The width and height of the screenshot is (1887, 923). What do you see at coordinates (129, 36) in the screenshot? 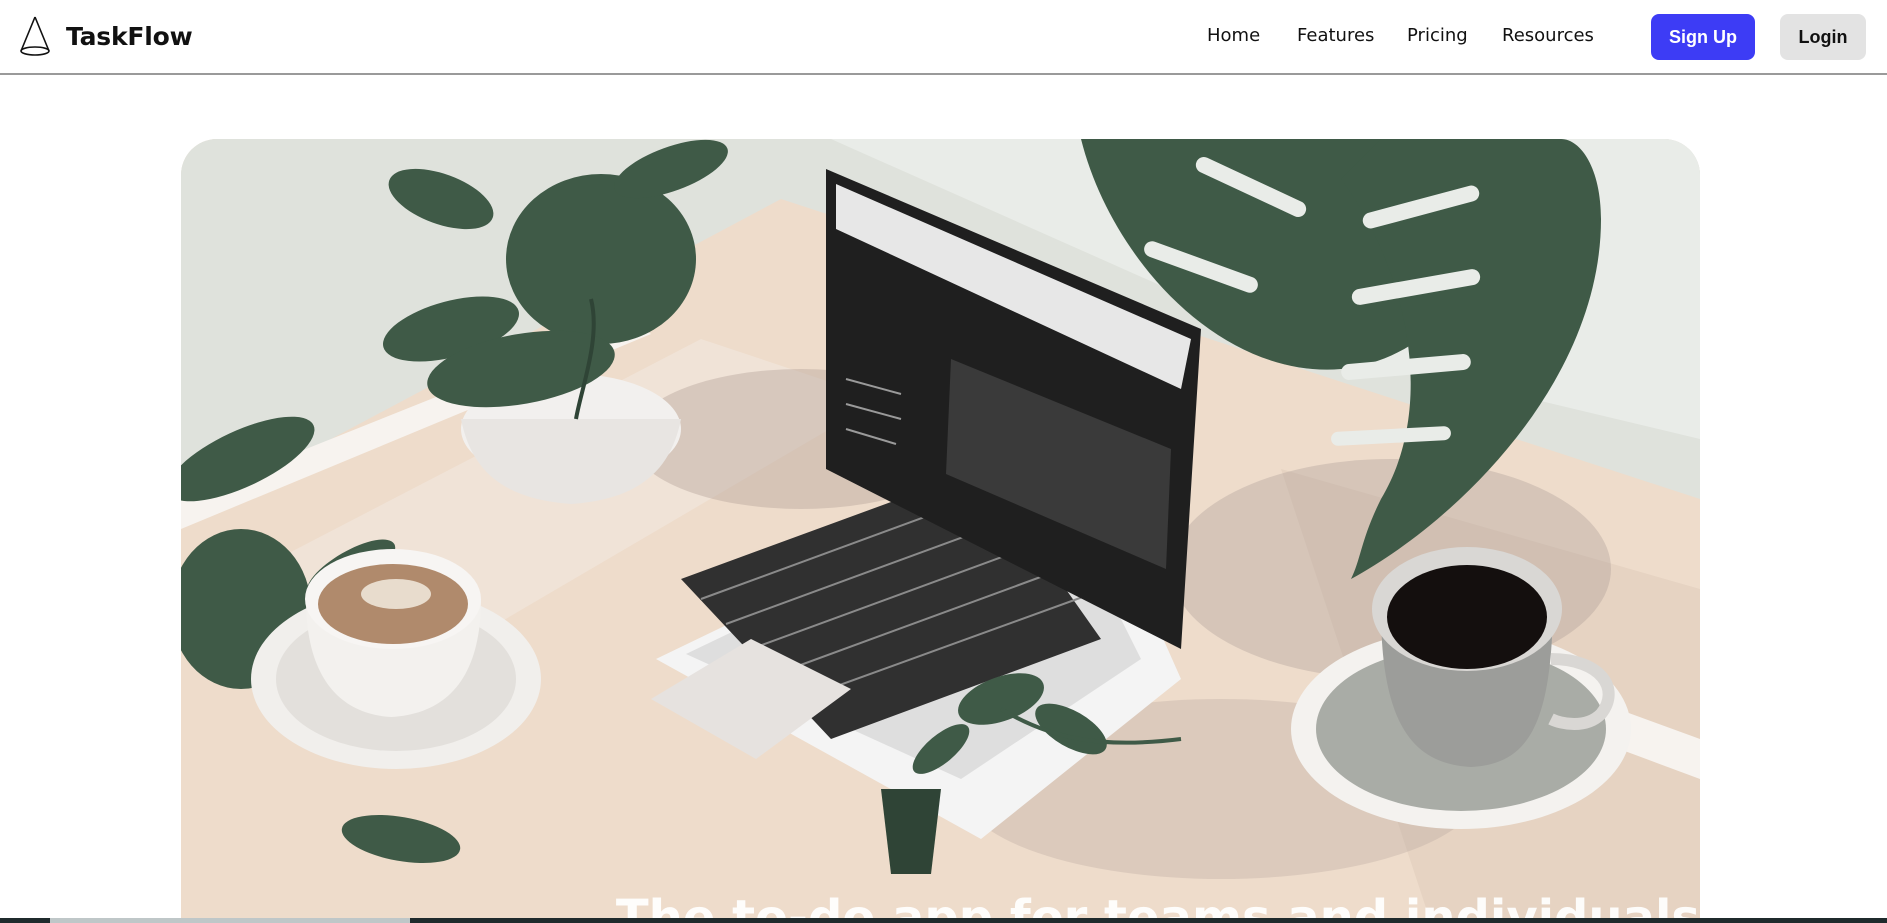
I see `brand-name: TaskFlow` at bounding box center [129, 36].